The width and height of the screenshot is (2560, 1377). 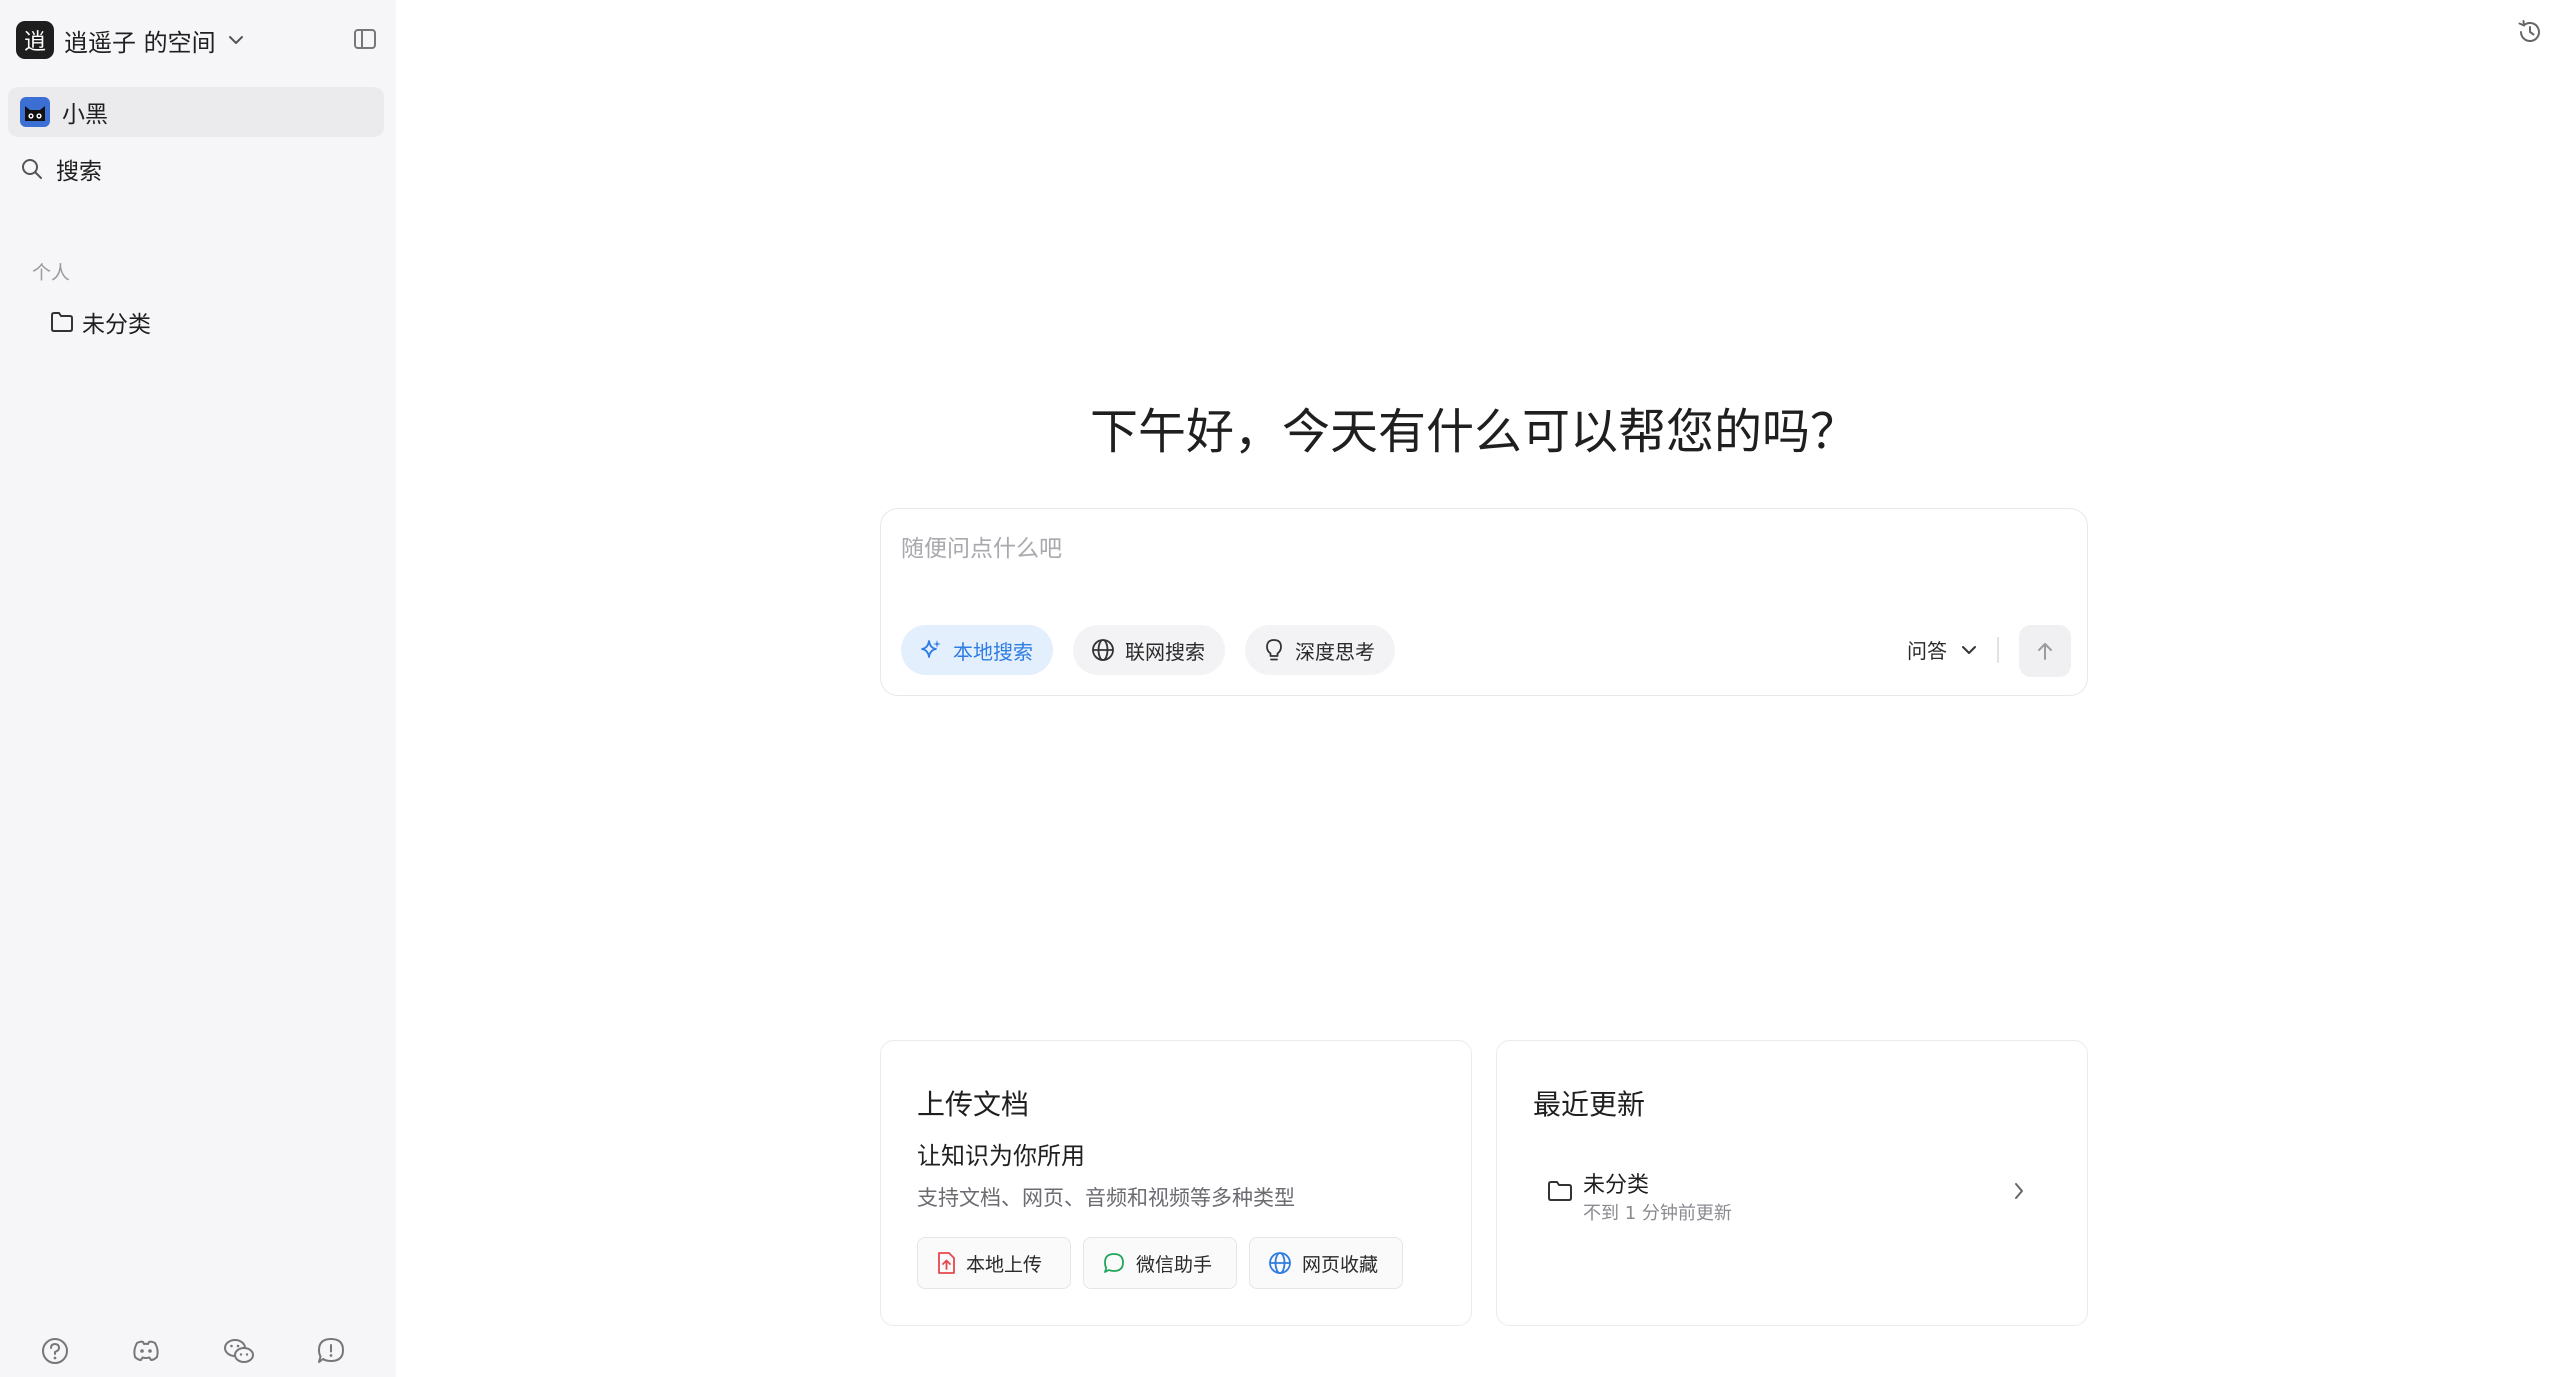 What do you see at coordinates (1589, 1104) in the screenshot?
I see `card-title: 最近更新` at bounding box center [1589, 1104].